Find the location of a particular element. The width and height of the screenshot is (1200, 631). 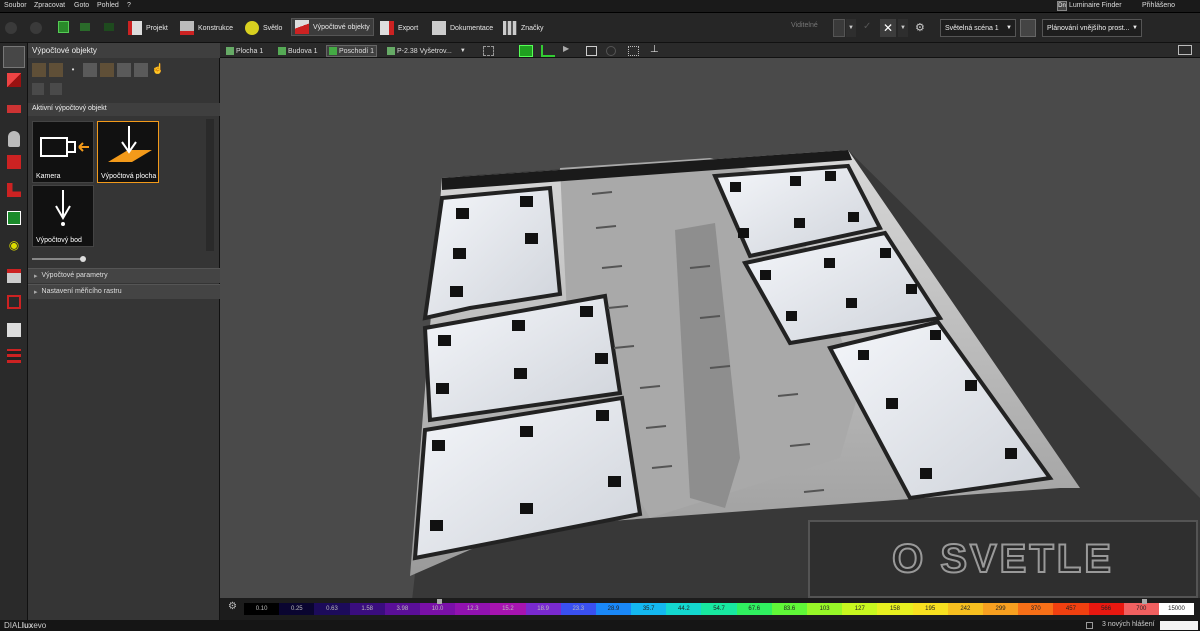

cube-icon is located at coordinates (14, 80).